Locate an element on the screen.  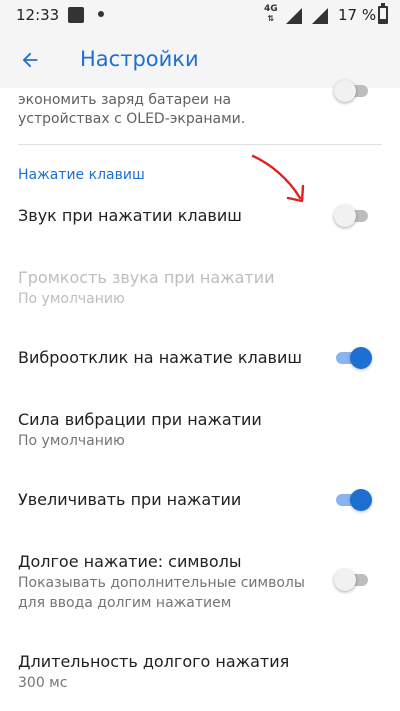
divider is located at coordinates (200, 144).